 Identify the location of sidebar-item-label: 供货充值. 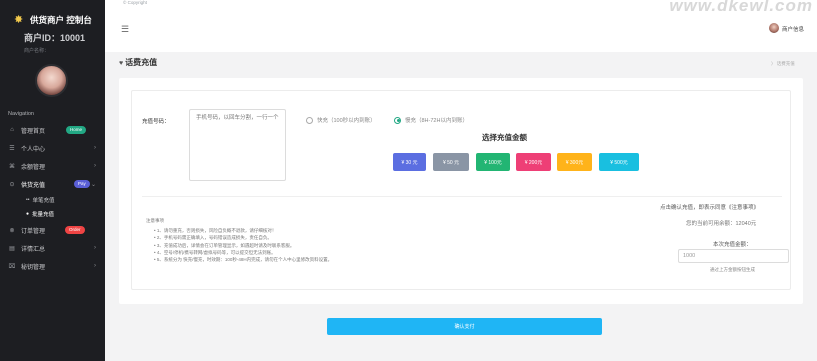
(33, 185).